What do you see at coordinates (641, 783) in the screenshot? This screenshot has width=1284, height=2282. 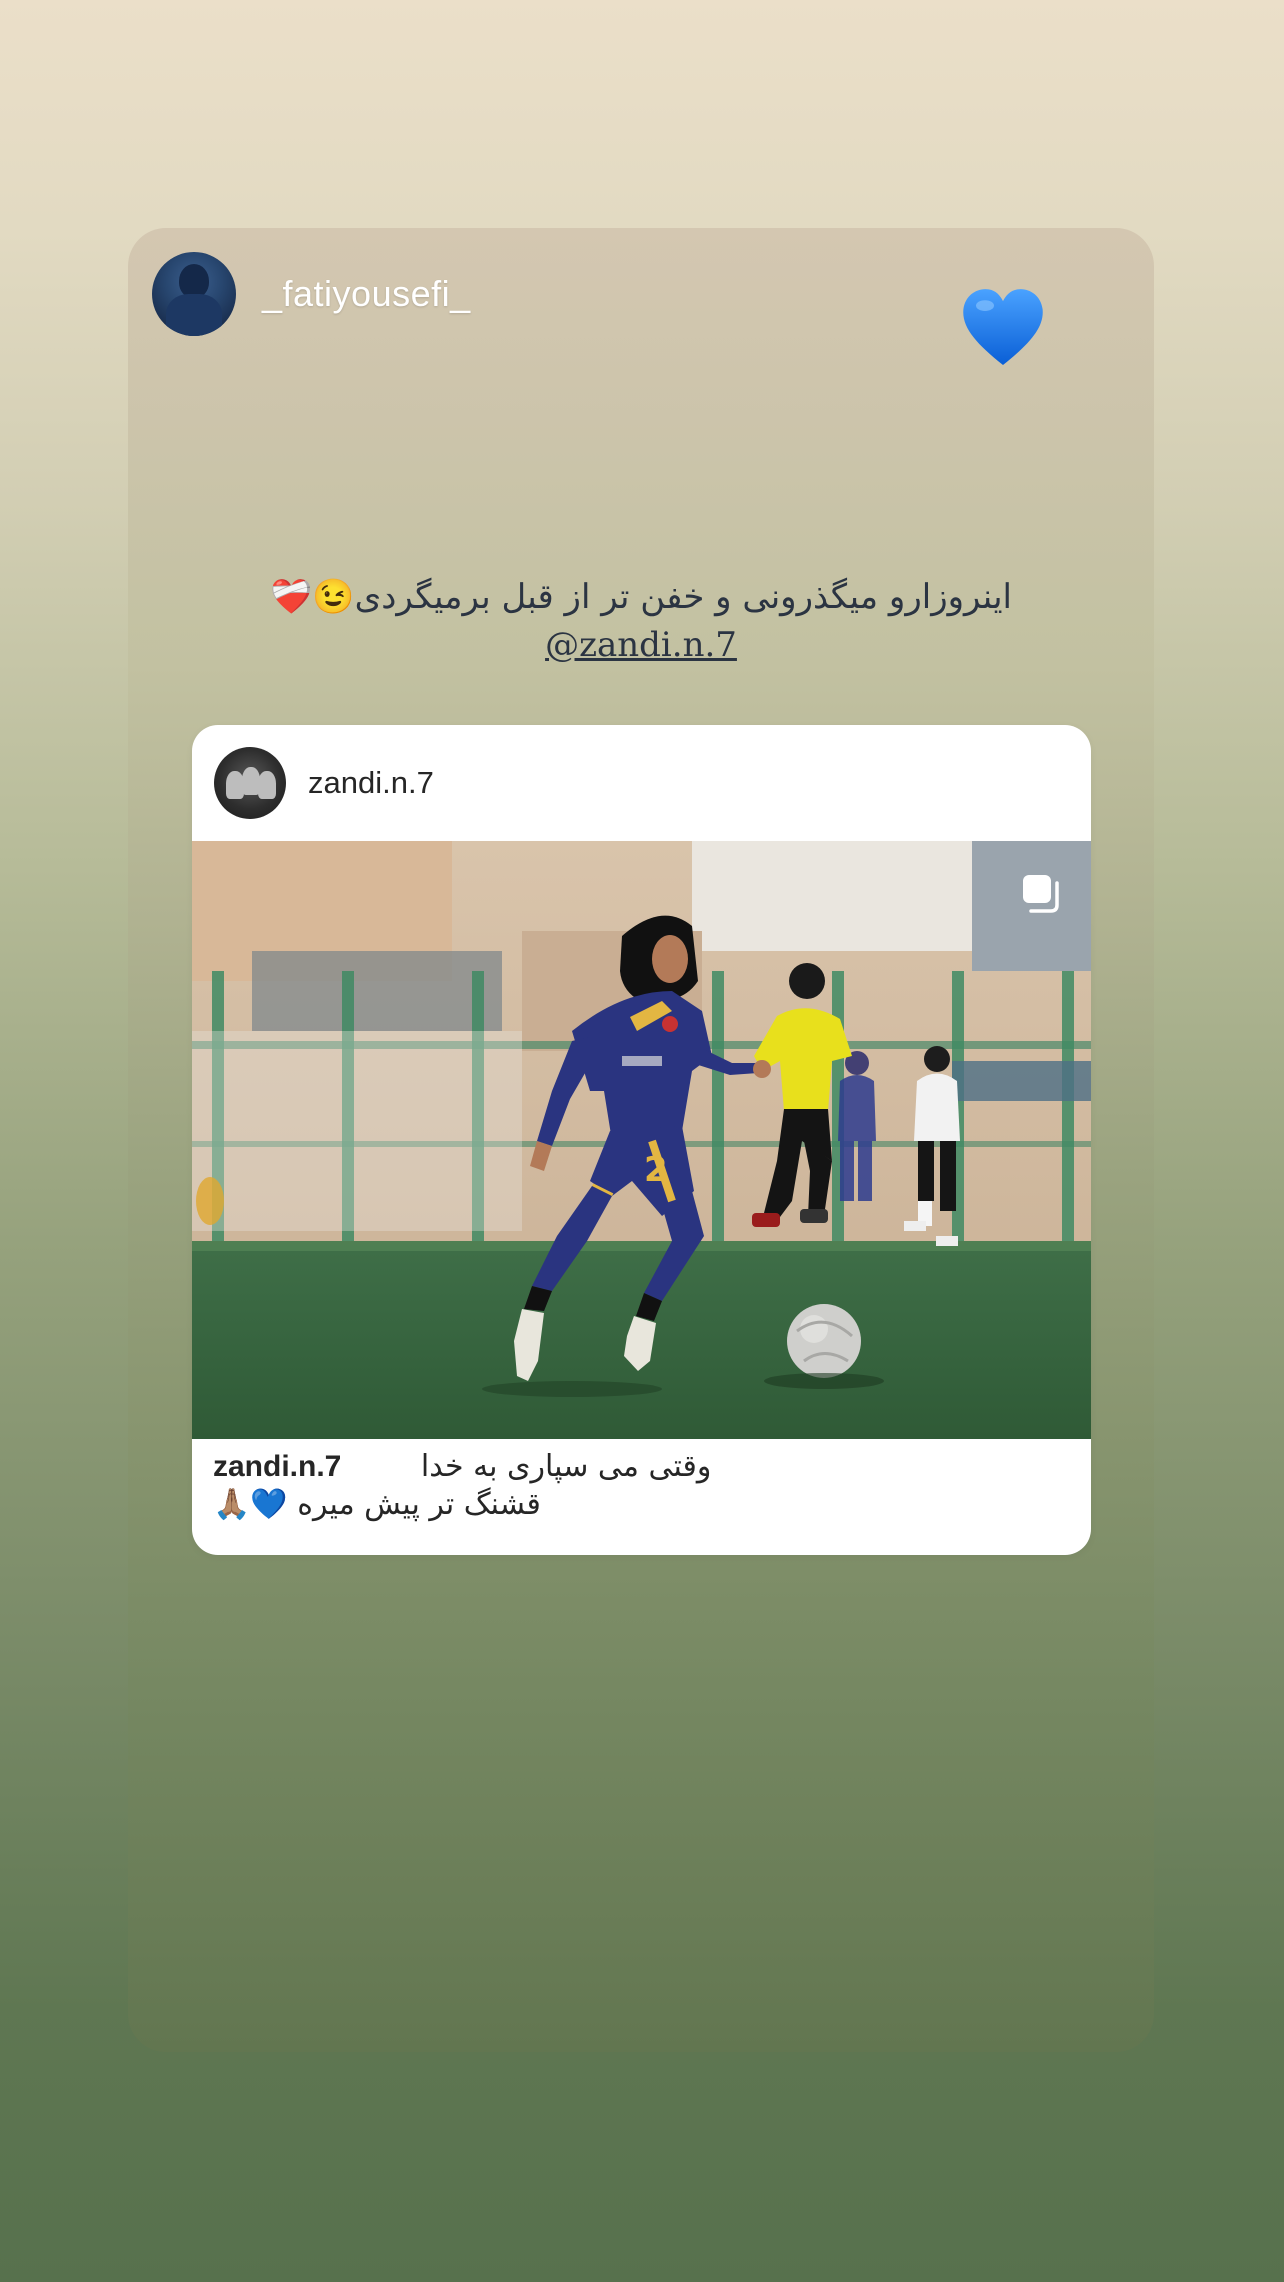 I see `post-header: zandi.n.7` at bounding box center [641, 783].